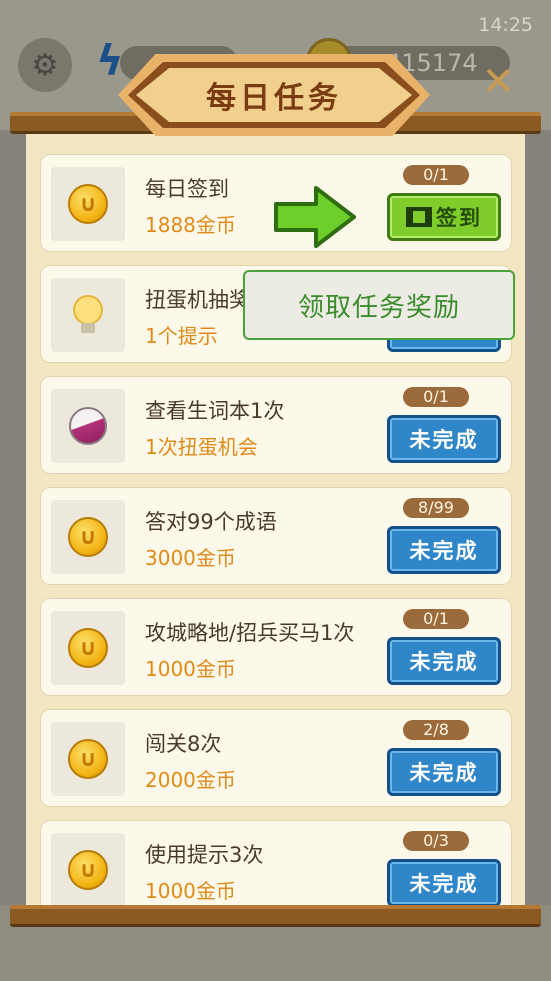 The width and height of the screenshot is (551, 981). Describe the element at coordinates (190, 780) in the screenshot. I see `task-reward: 2000金币` at that location.